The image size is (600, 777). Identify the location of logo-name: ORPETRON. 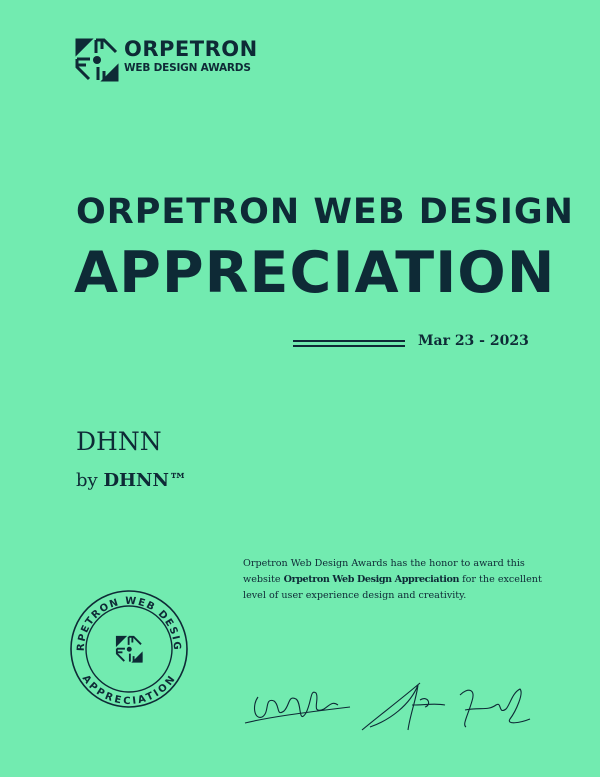
(191, 49).